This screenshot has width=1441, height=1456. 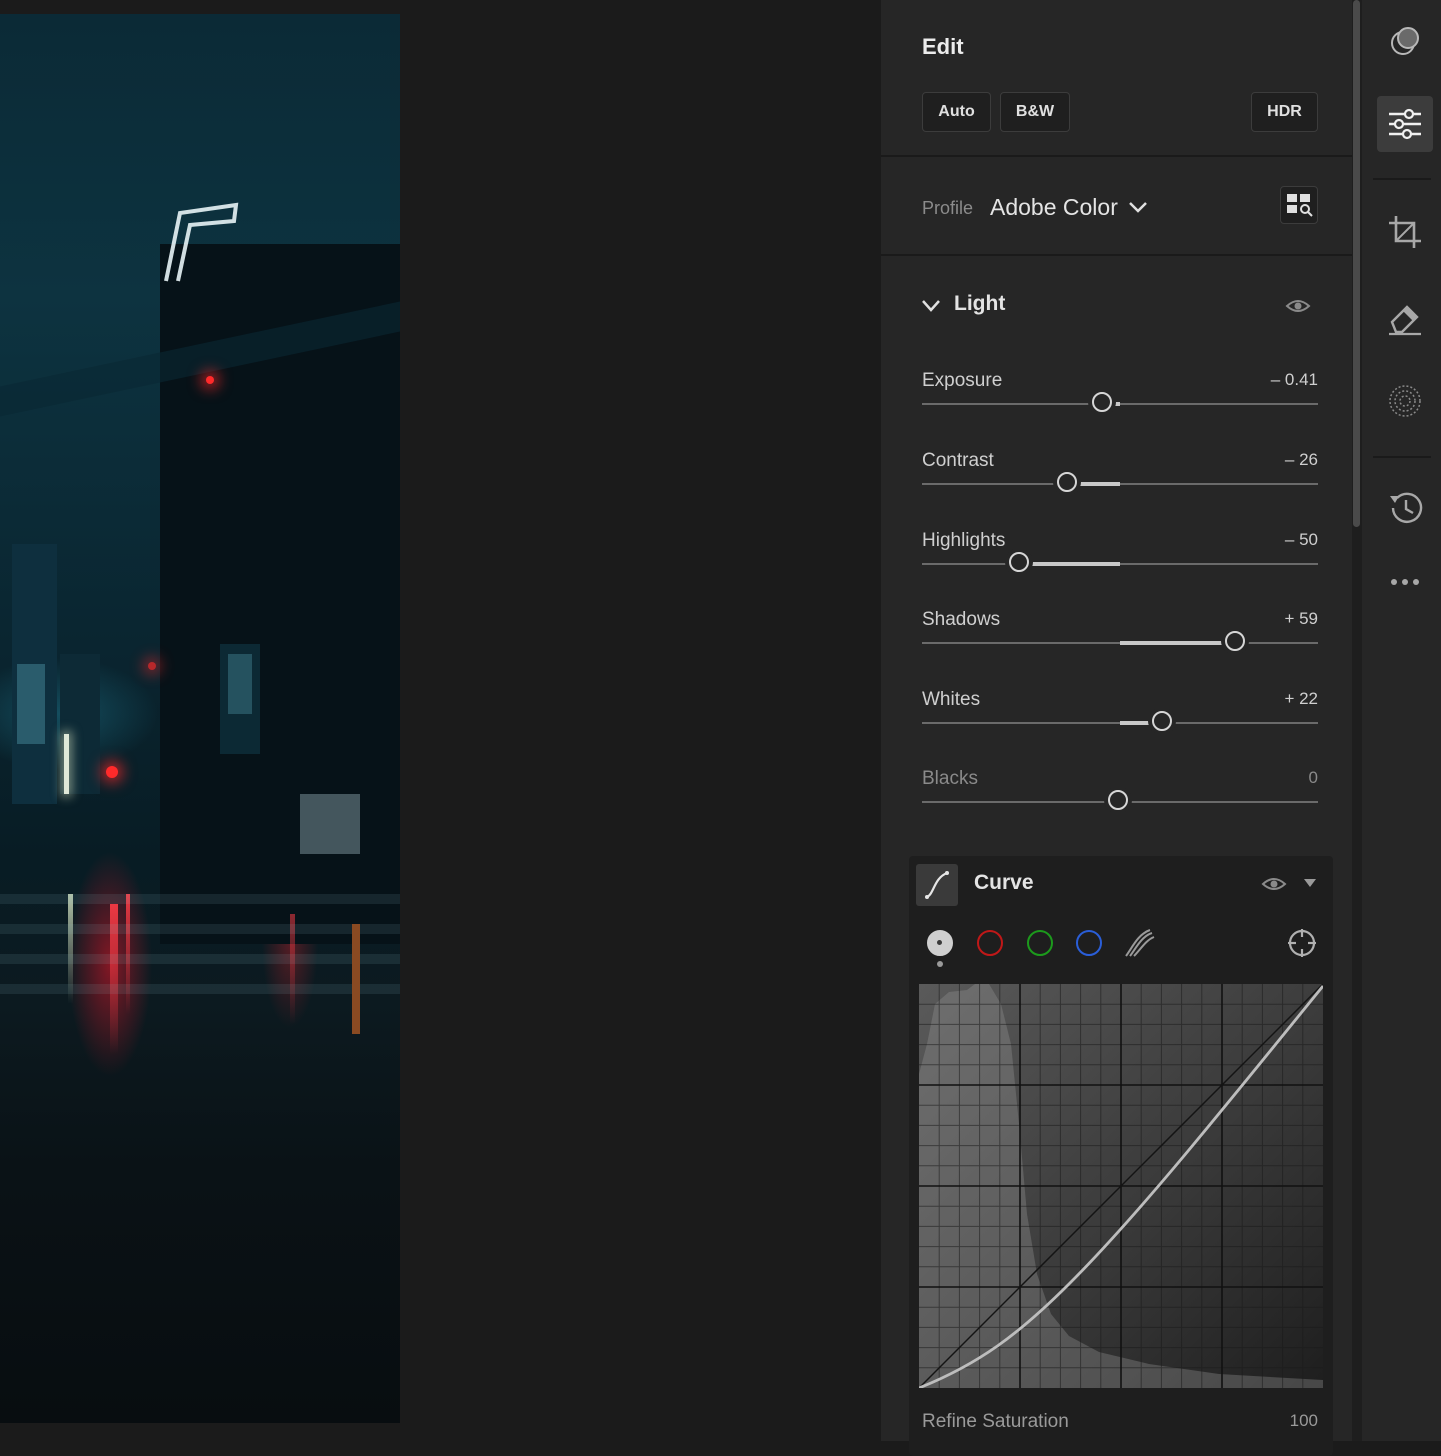 What do you see at coordinates (1121, 1186) in the screenshot?
I see `tone-curve-graph` at bounding box center [1121, 1186].